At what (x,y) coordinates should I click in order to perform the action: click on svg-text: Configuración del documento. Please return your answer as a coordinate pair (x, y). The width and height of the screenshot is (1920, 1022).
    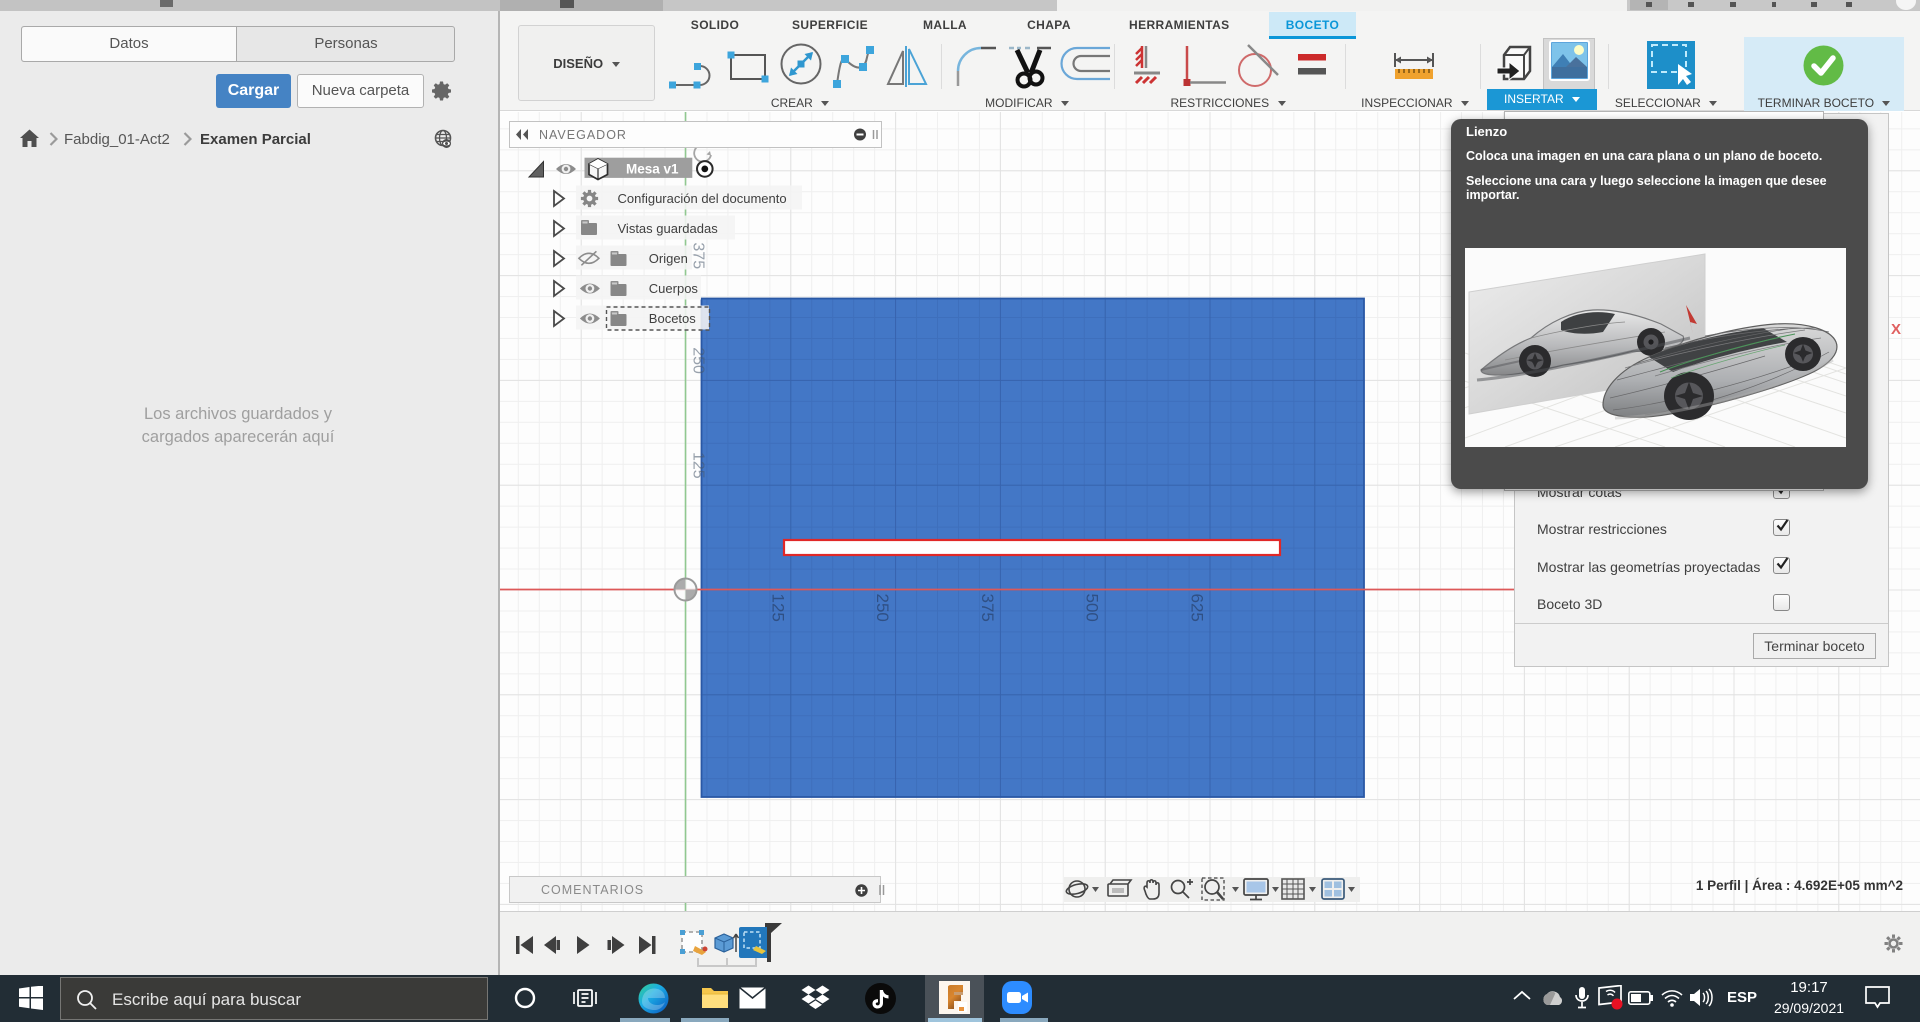
    Looking at the image, I should click on (702, 198).